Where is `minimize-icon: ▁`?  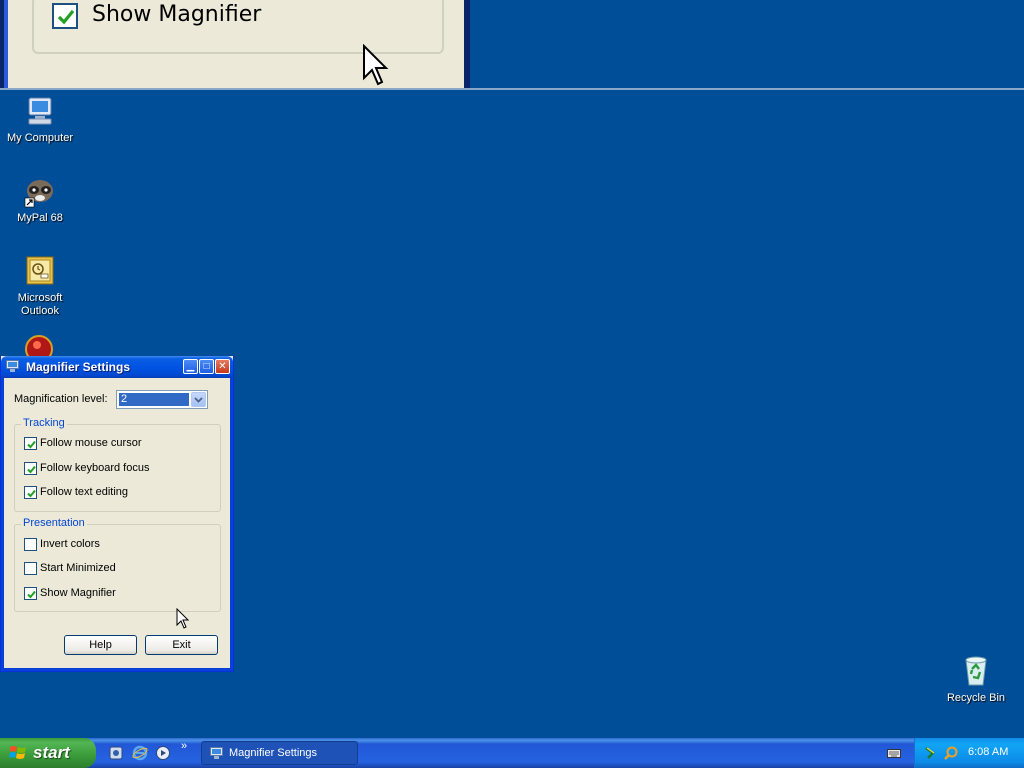
minimize-icon: ▁ is located at coordinates (190, 366).